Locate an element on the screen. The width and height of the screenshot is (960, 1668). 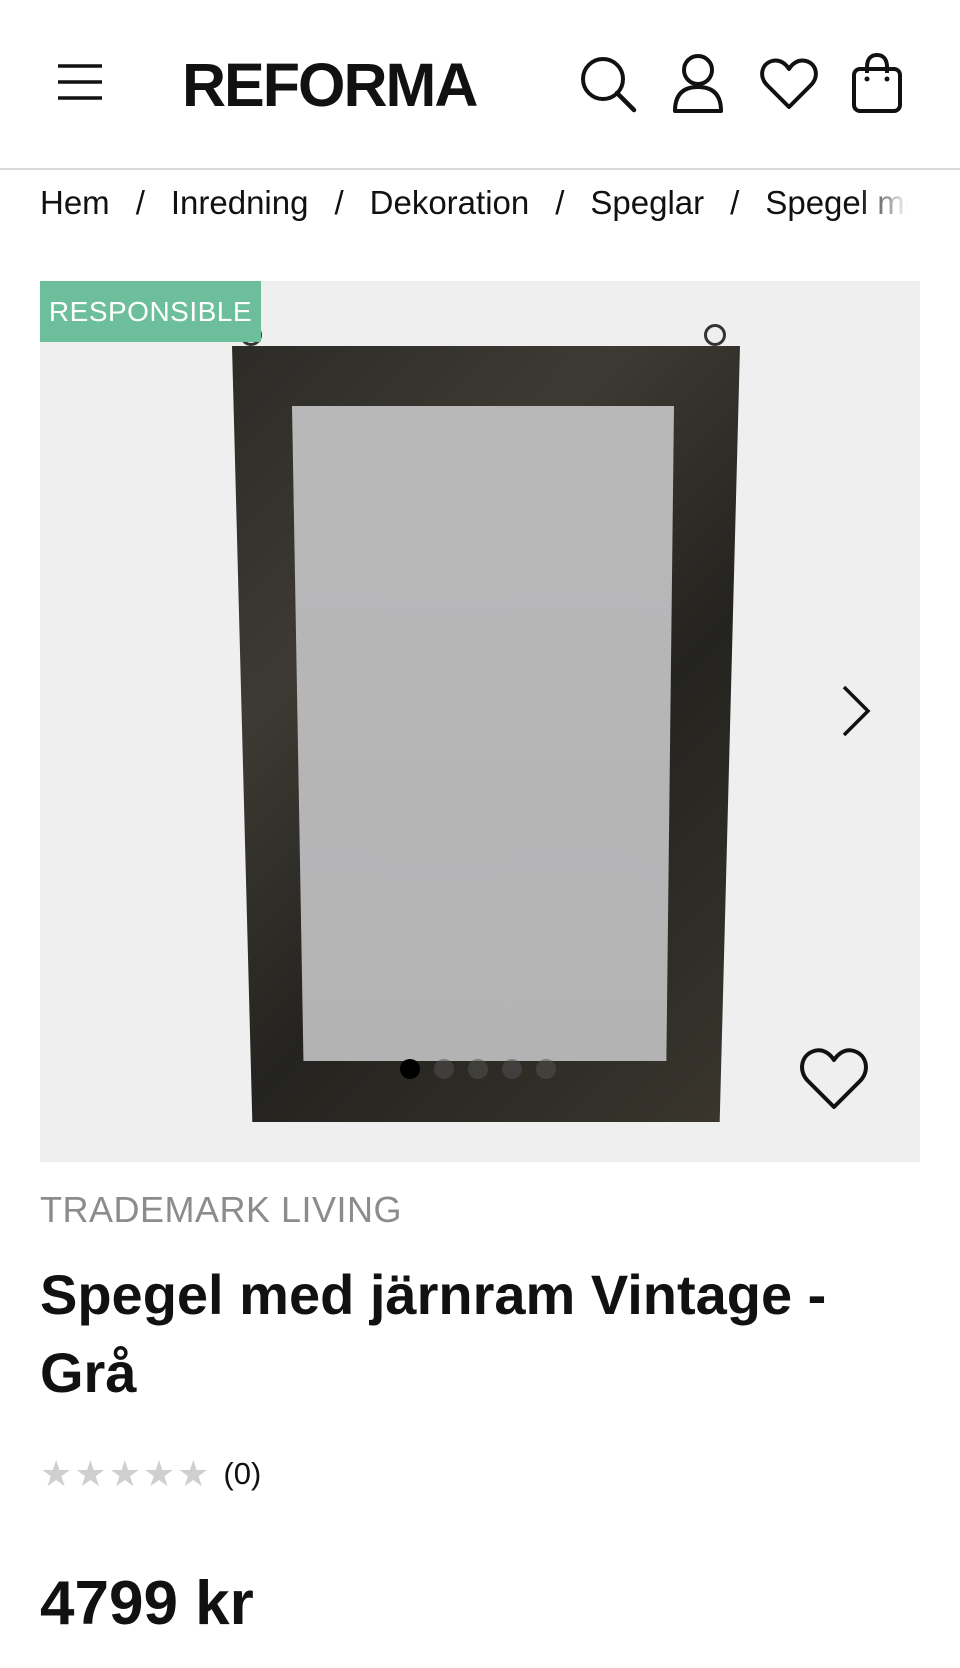
bag-icon is located at coordinates (877, 83).